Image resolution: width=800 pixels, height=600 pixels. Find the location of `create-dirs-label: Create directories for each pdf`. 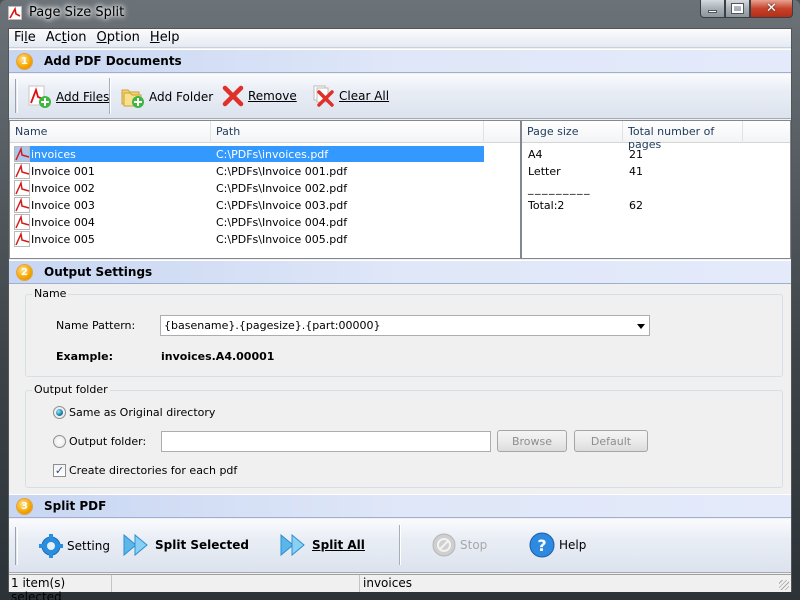

create-dirs-label: Create directories for each pdf is located at coordinates (153, 470).